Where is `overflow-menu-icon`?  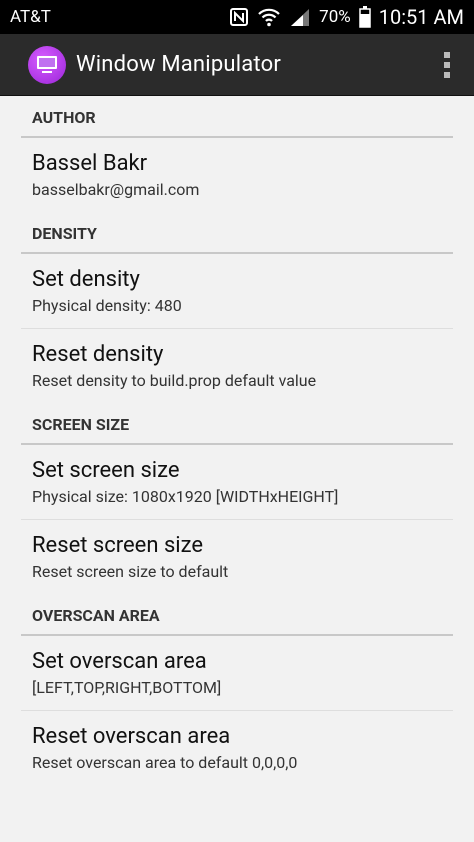 overflow-menu-icon is located at coordinates (447, 65).